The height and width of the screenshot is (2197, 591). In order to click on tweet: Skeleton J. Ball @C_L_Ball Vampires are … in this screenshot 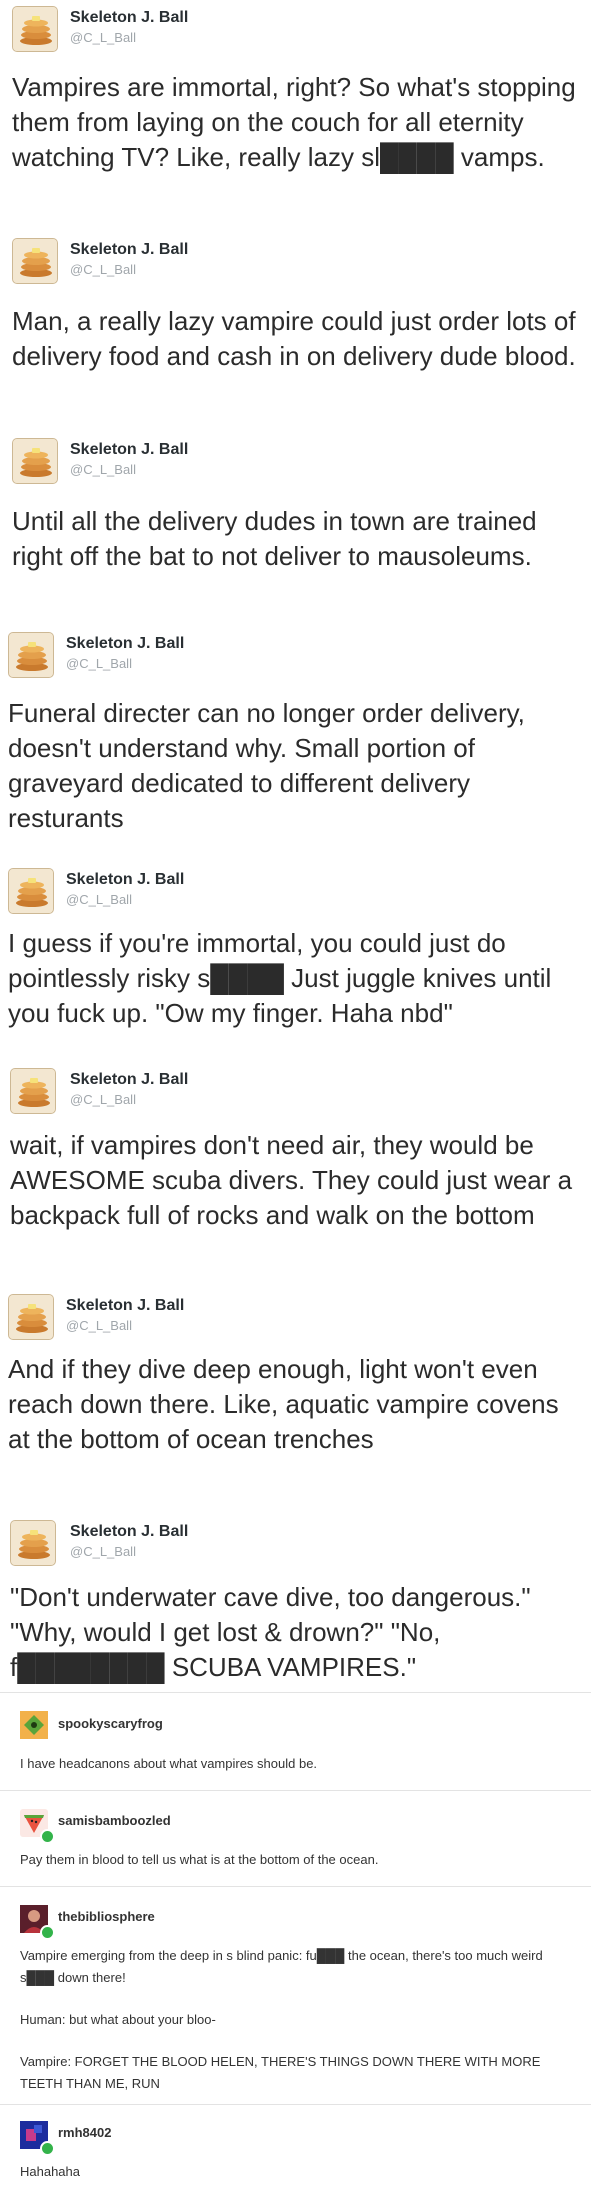, I will do `click(295, 86)`.